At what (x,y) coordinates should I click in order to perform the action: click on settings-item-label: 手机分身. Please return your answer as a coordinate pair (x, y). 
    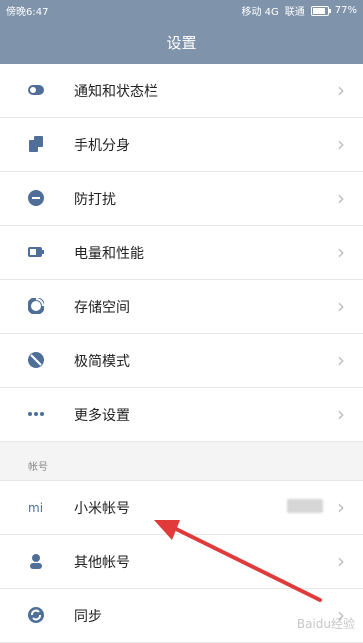
    Looking at the image, I should click on (102, 146).